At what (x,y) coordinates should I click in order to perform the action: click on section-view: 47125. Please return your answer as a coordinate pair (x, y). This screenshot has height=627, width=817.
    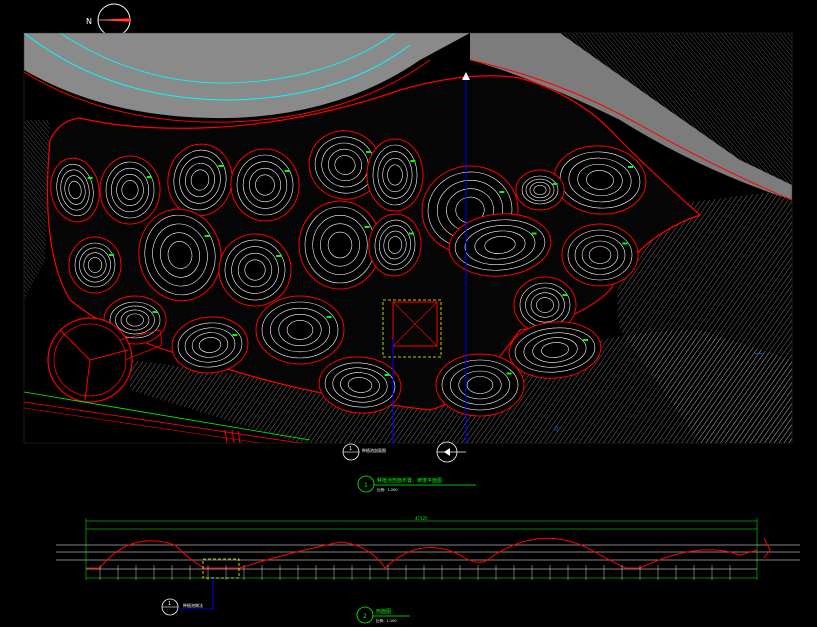
    Looking at the image, I should click on (428, 563).